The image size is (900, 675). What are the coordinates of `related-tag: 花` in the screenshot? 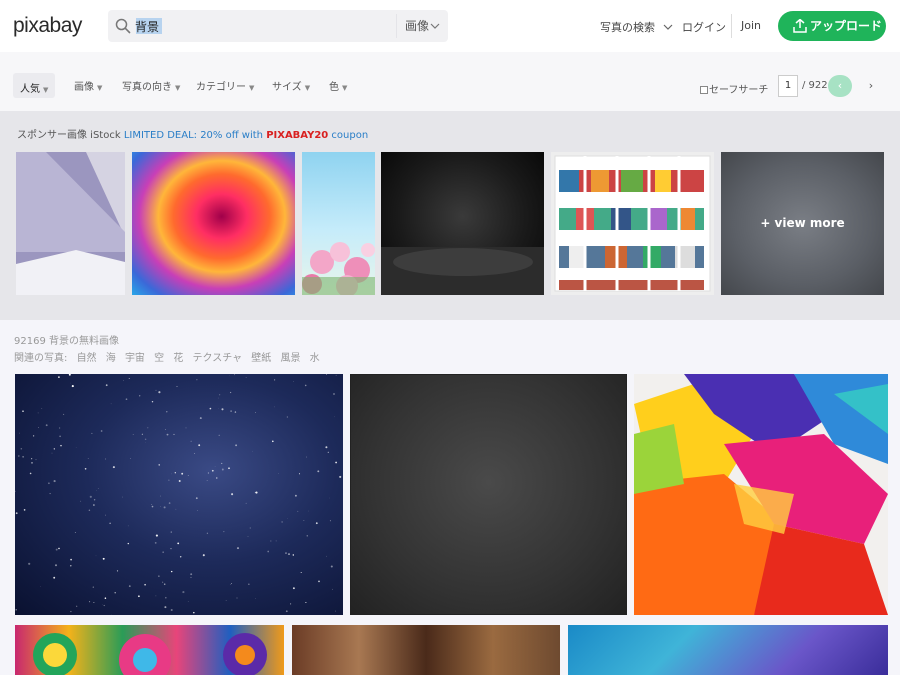 It's located at (178, 358).